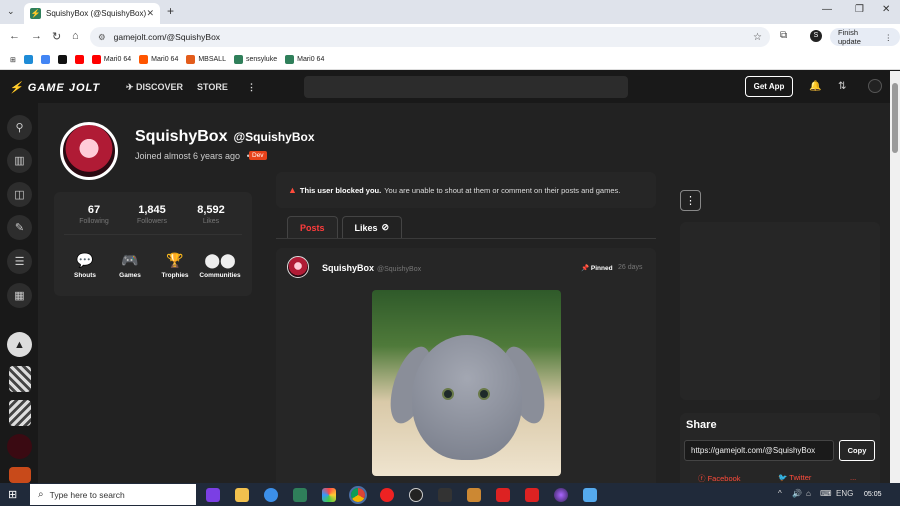  I want to click on stat-following: 67 Following, so click(94, 214).